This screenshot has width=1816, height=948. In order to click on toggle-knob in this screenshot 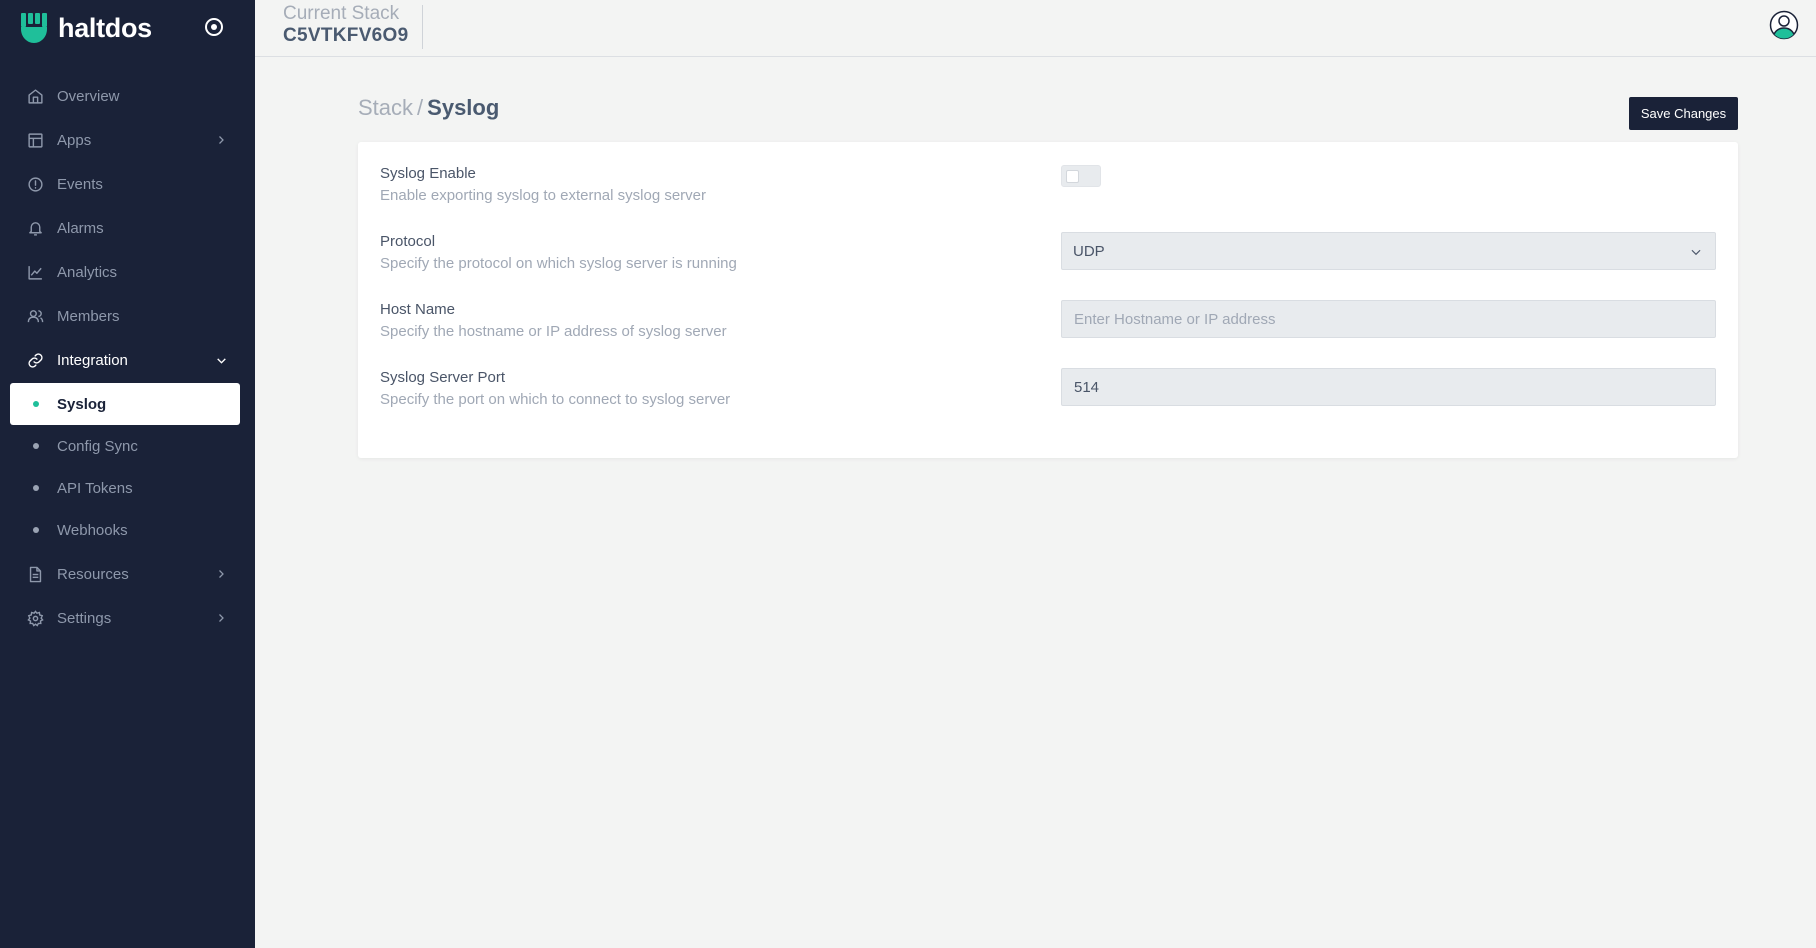, I will do `click(1072, 176)`.